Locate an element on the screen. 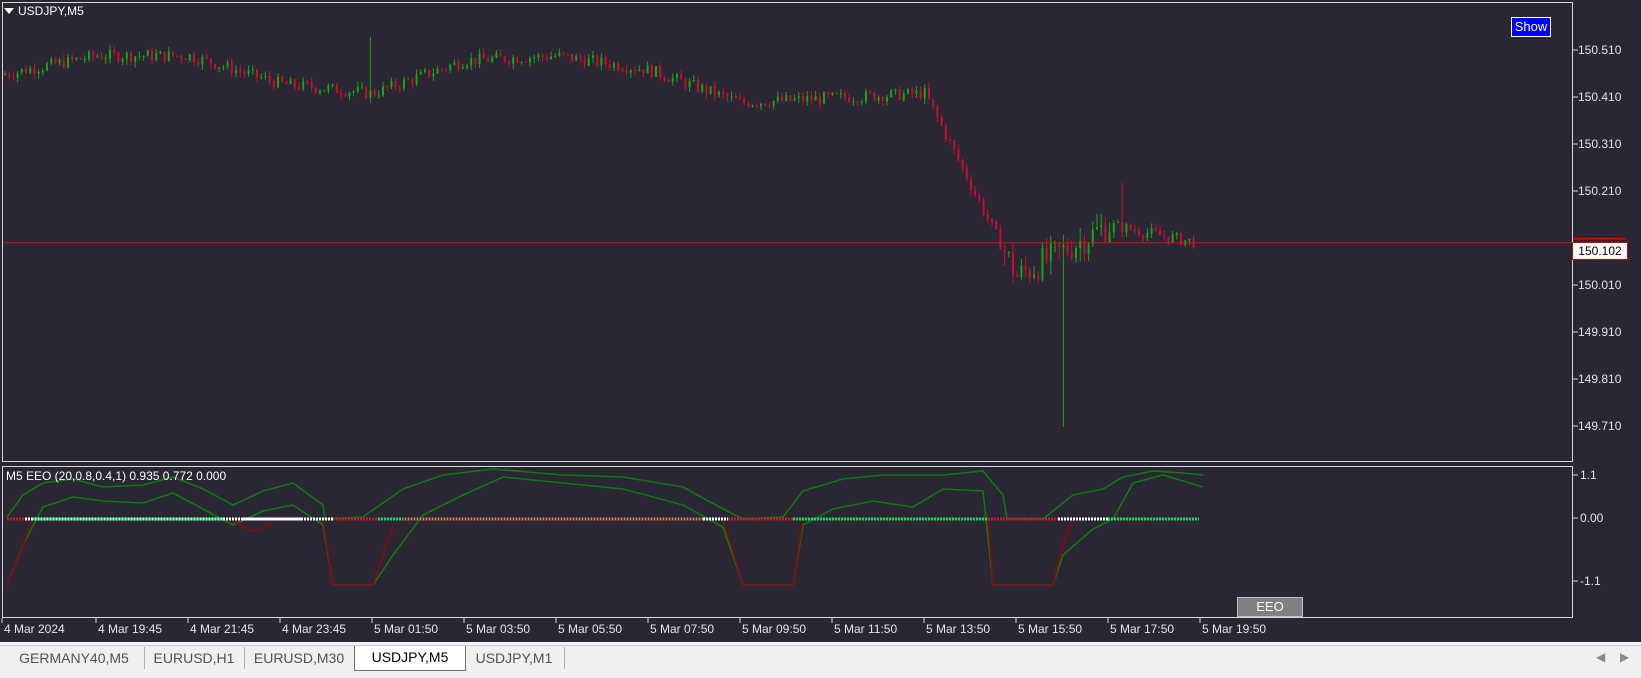 Image resolution: width=1641 pixels, height=678 pixels. scroll-right-icon: ▶ is located at coordinates (1624, 657).